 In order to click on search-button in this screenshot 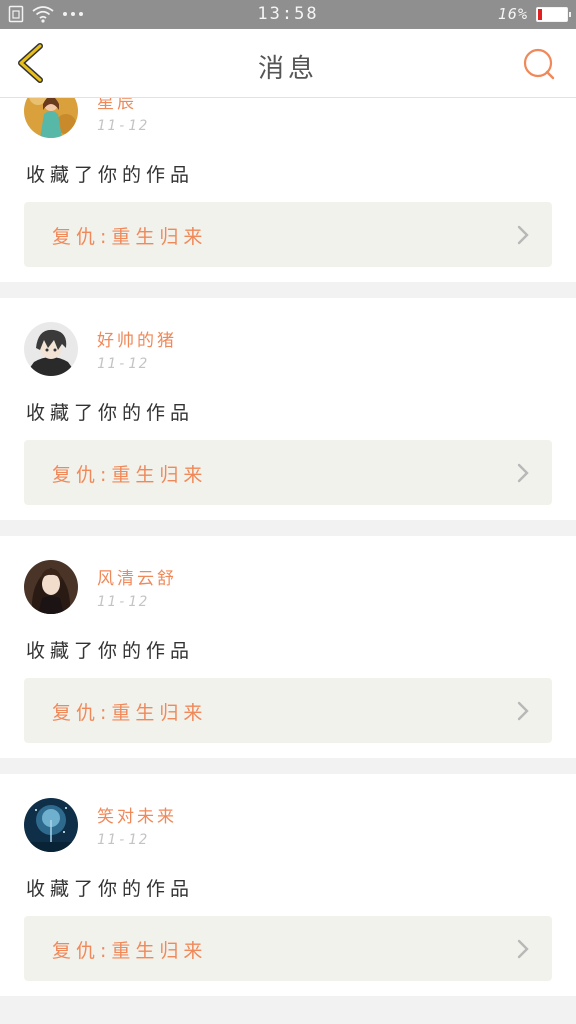, I will do `click(539, 64)`.